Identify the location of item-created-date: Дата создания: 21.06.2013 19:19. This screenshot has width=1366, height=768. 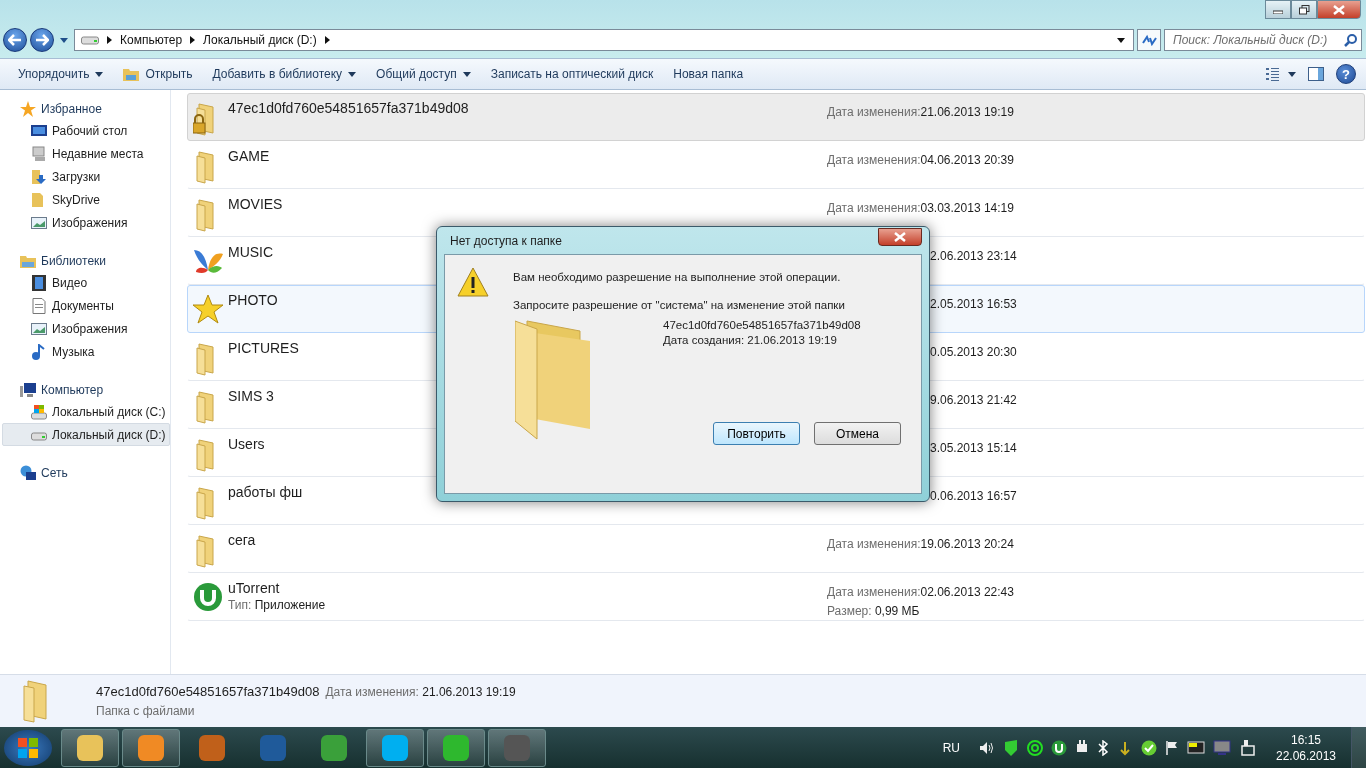
(750, 340).